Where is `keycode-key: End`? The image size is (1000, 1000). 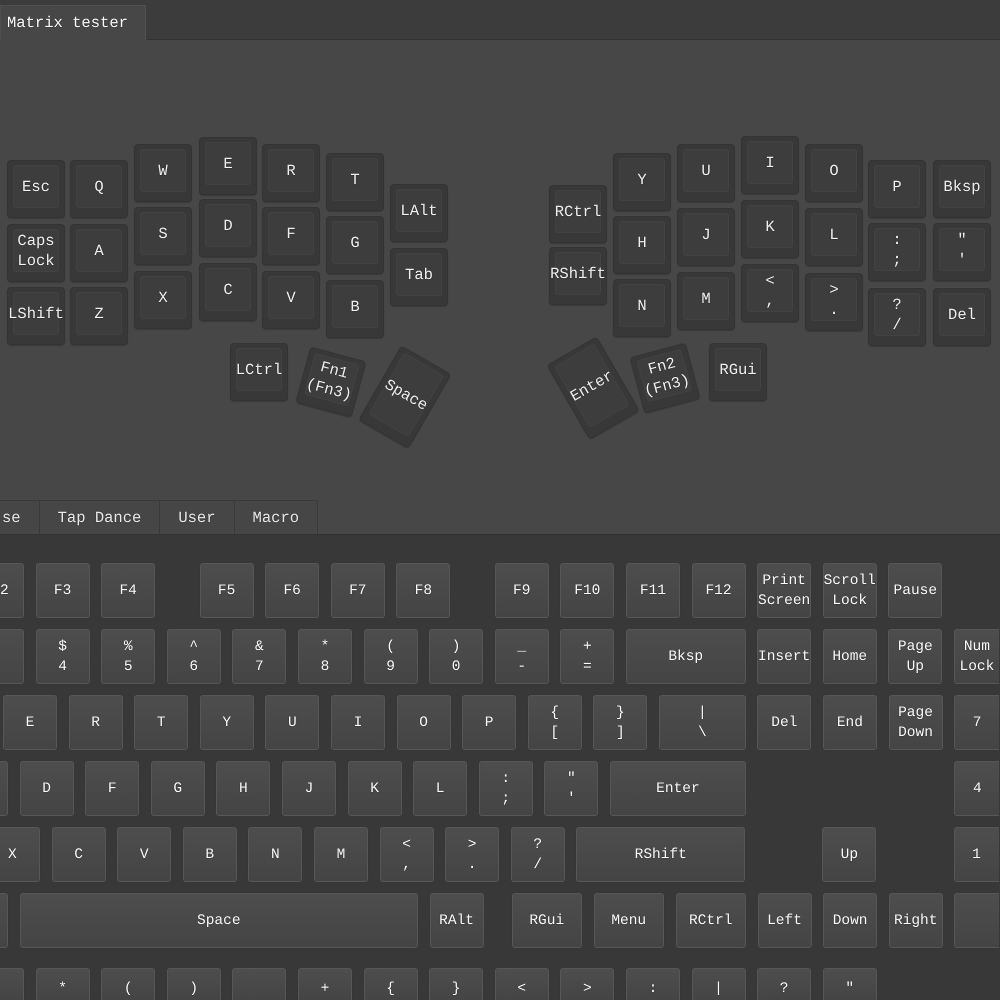
keycode-key: End is located at coordinates (849, 722).